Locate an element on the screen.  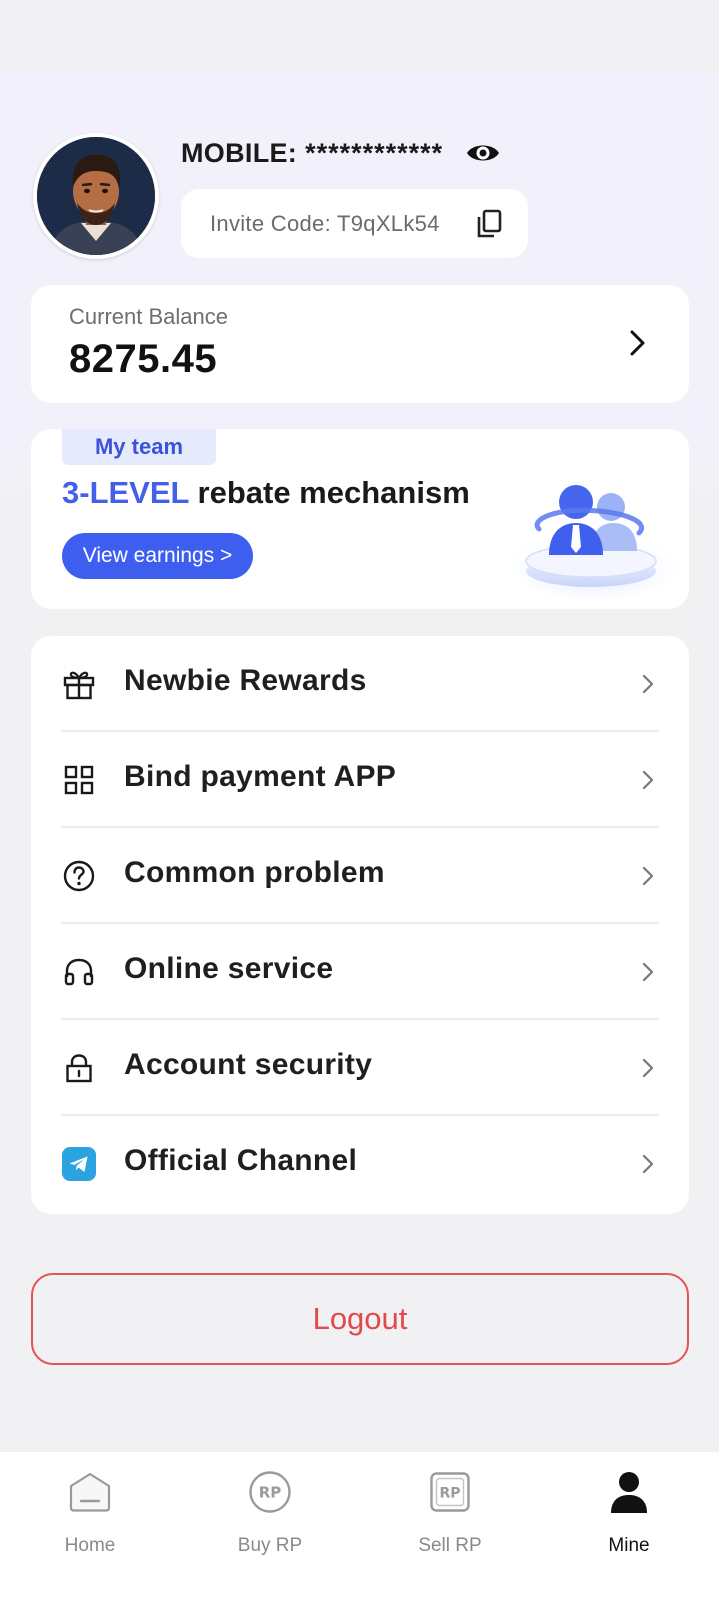
tab-label: Home is located at coordinates (90, 1545).